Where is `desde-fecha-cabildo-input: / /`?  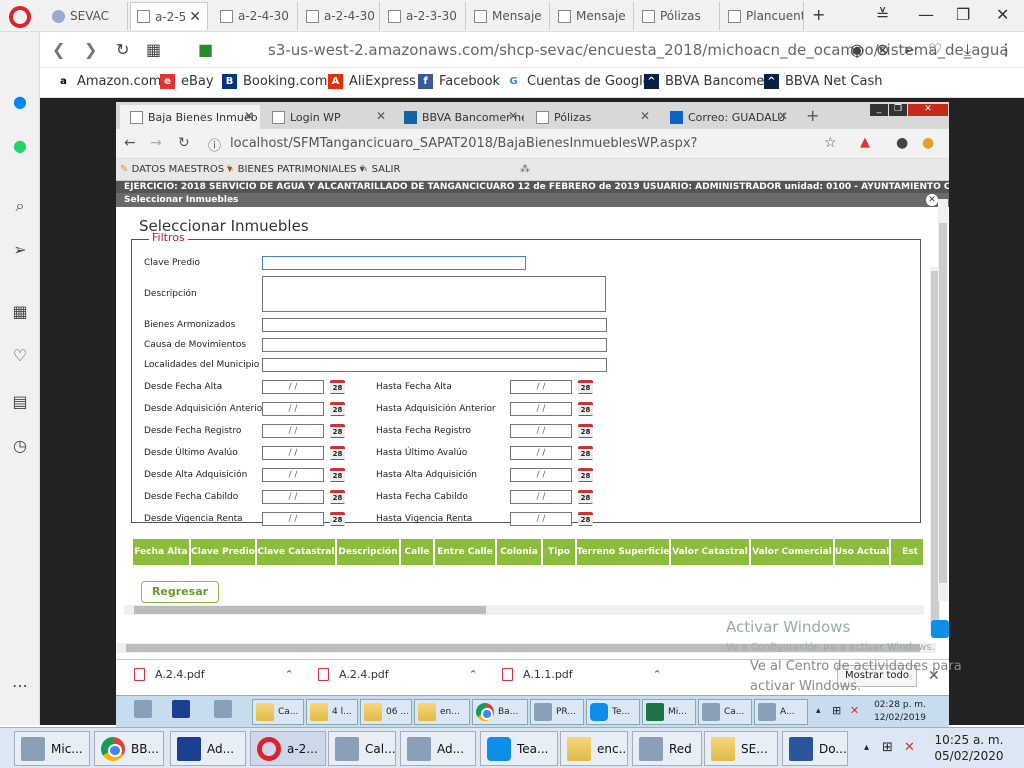
desde-fecha-cabildo-input: / / is located at coordinates (293, 497).